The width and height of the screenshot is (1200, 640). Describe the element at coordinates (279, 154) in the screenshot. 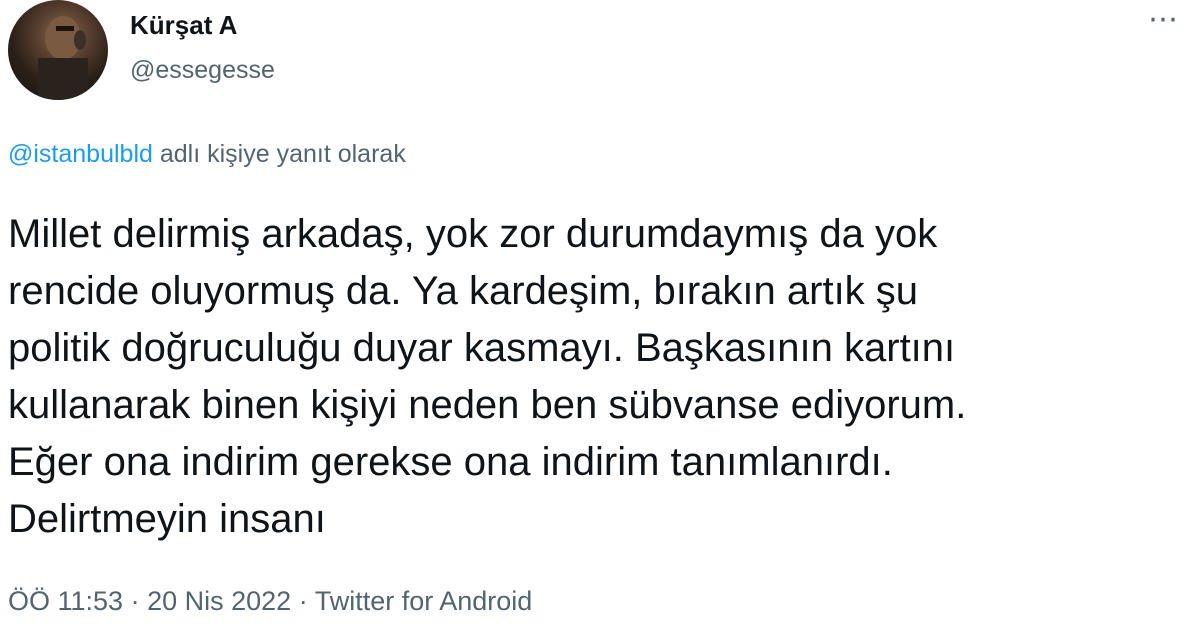

I see `reply-suffix: adlı kişiye yanıt olarak` at that location.